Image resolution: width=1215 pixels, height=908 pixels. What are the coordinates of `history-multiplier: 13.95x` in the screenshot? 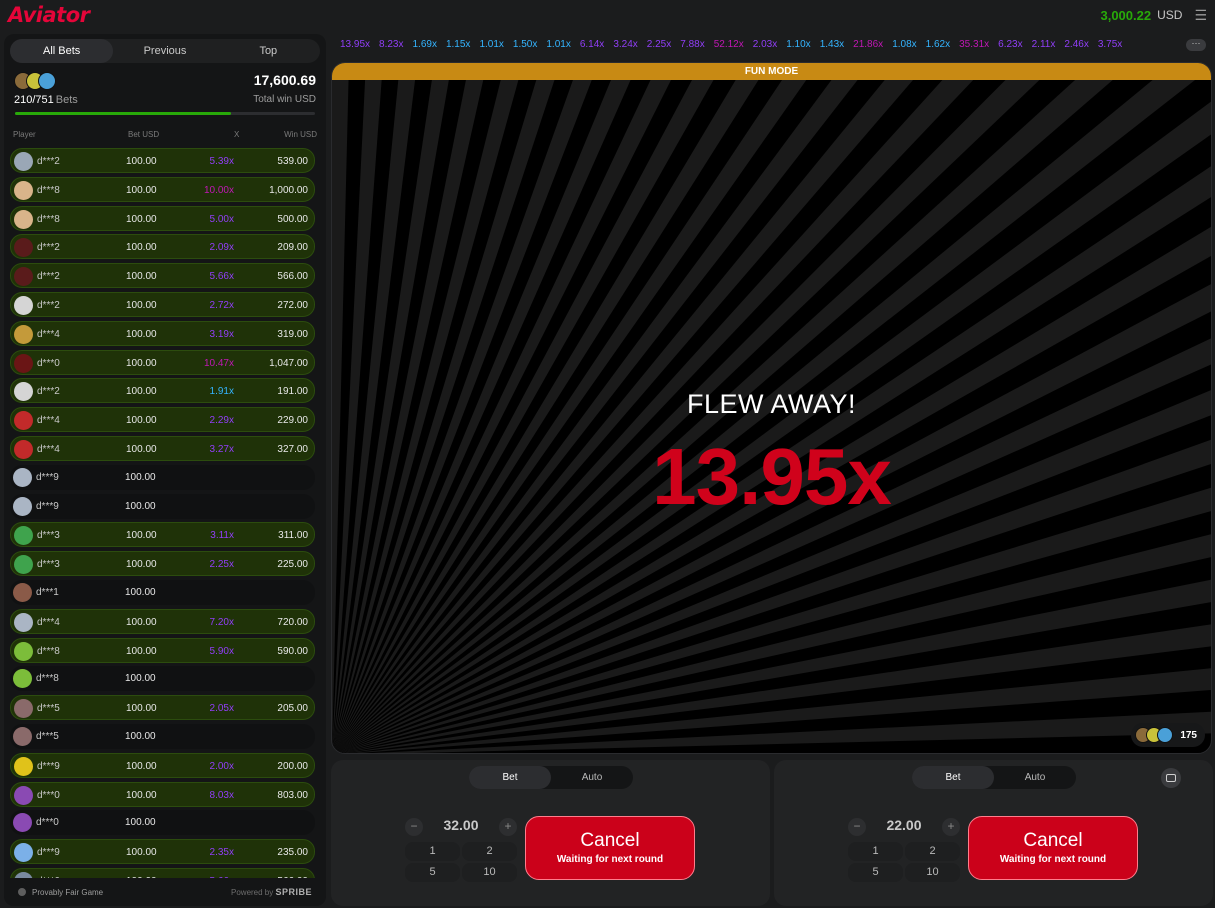 It's located at (355, 46).